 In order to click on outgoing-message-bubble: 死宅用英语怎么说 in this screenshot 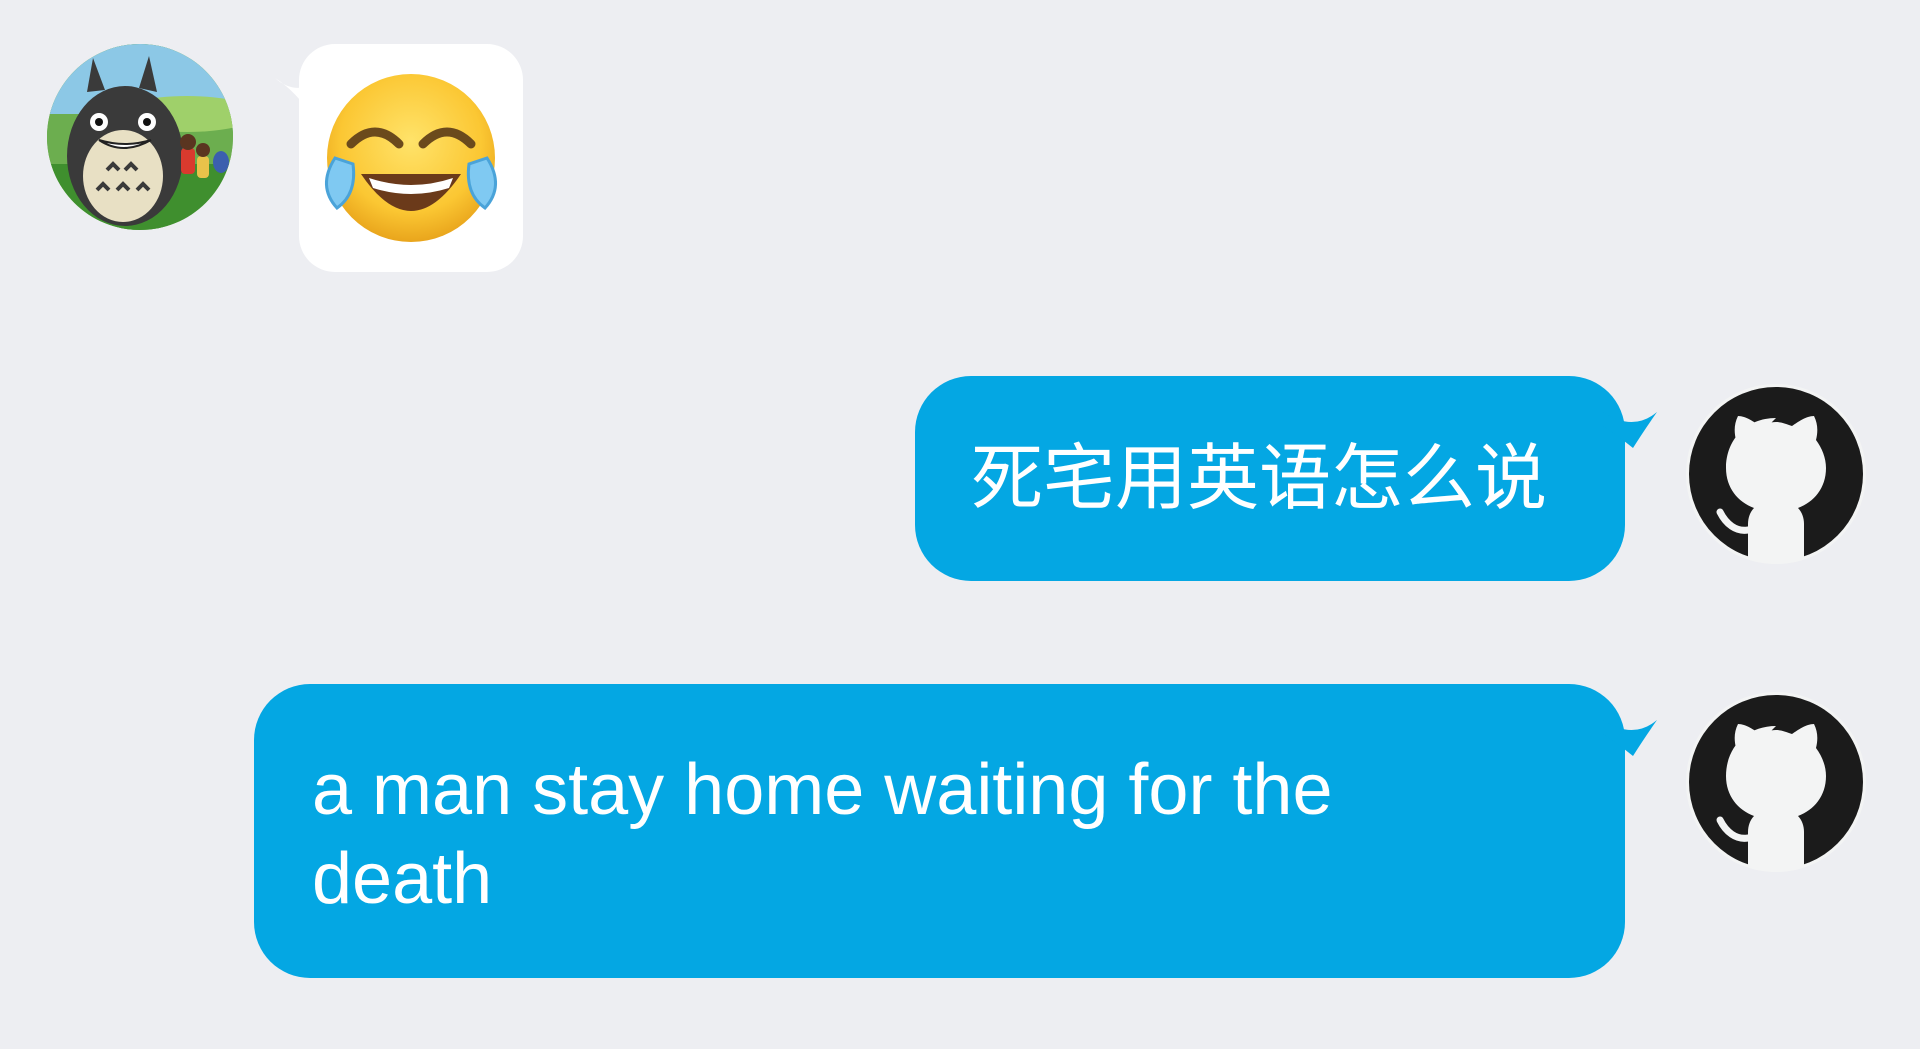, I will do `click(1286, 478)`.